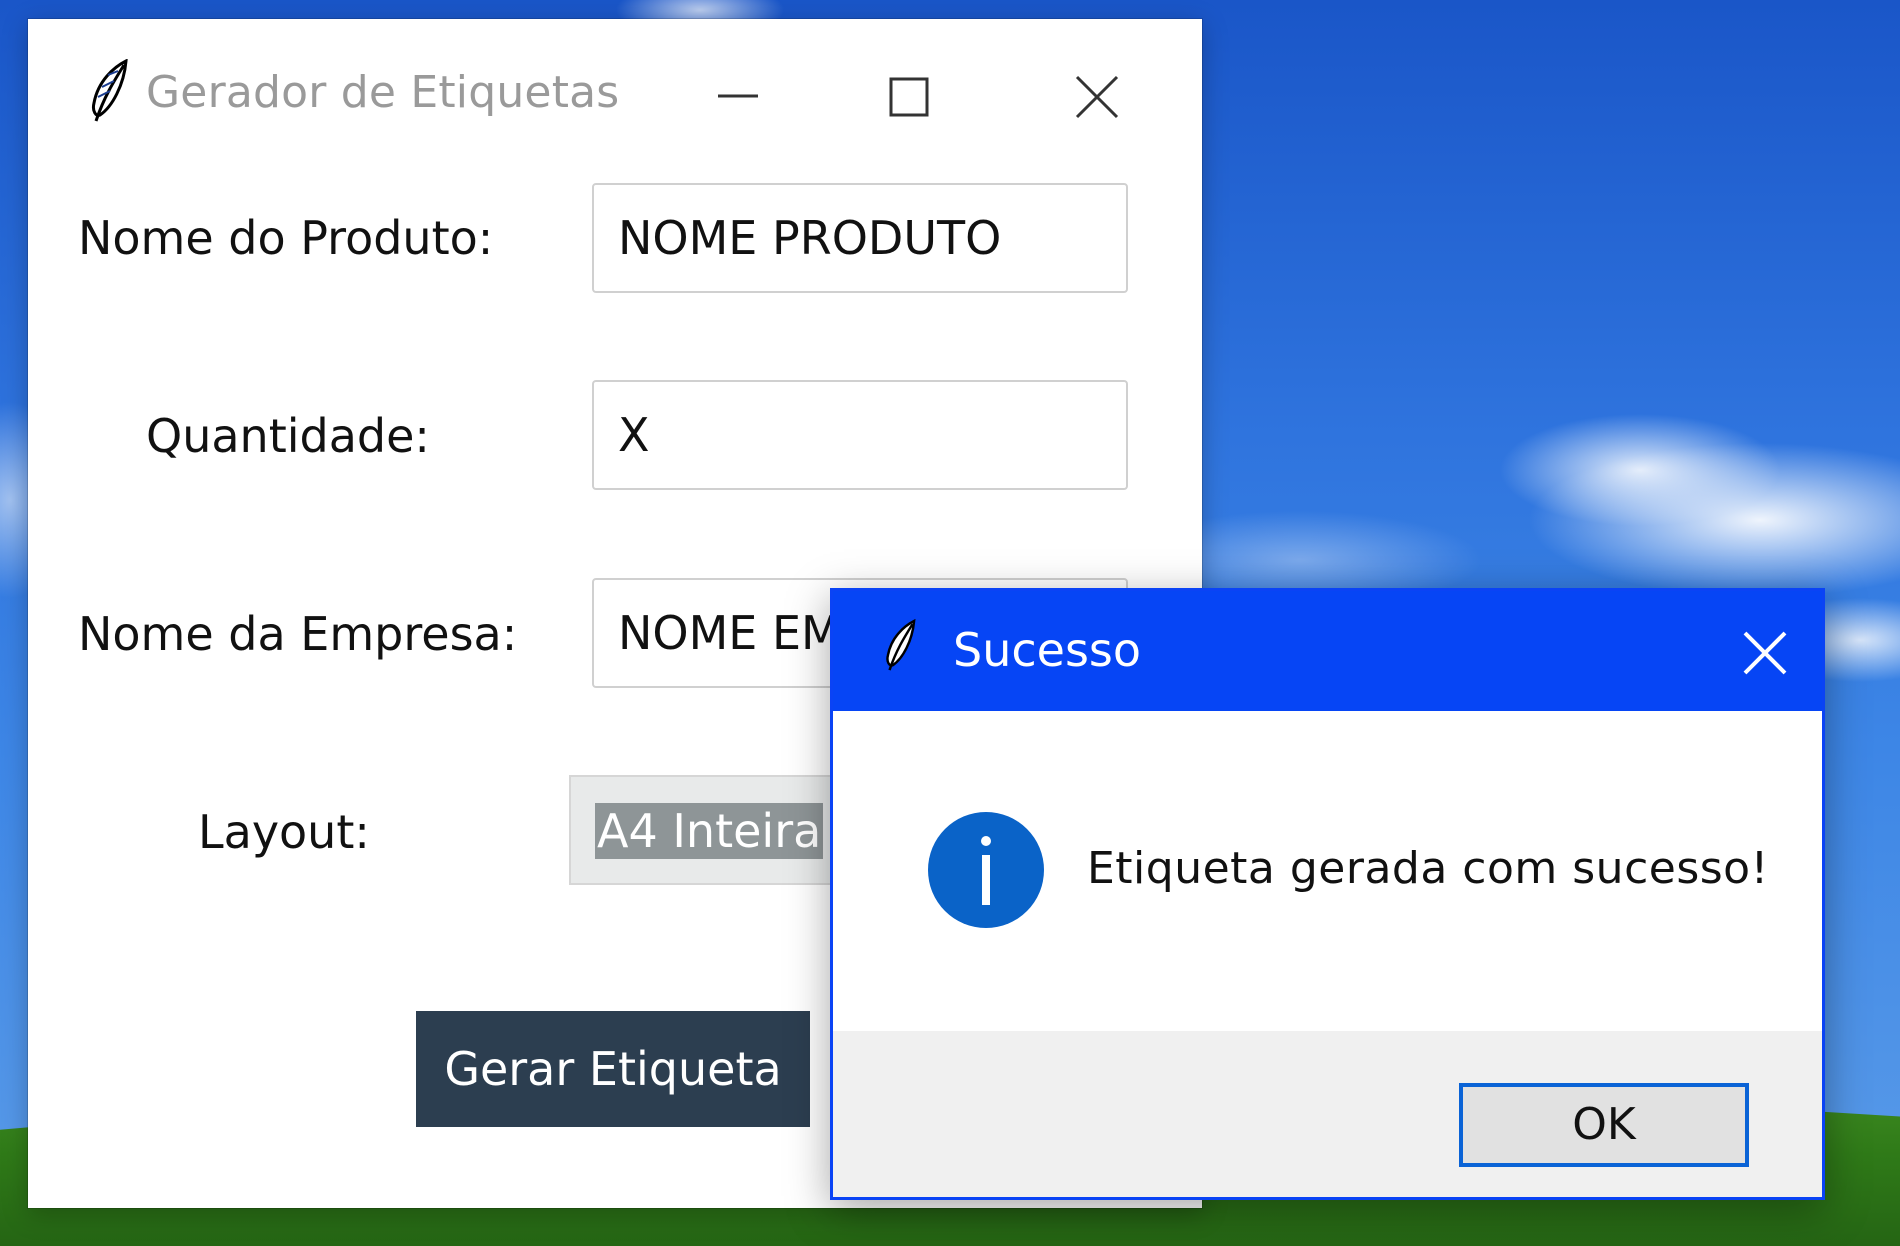 The image size is (1900, 1246). I want to click on dialog-title: Sucesso, so click(1047, 650).